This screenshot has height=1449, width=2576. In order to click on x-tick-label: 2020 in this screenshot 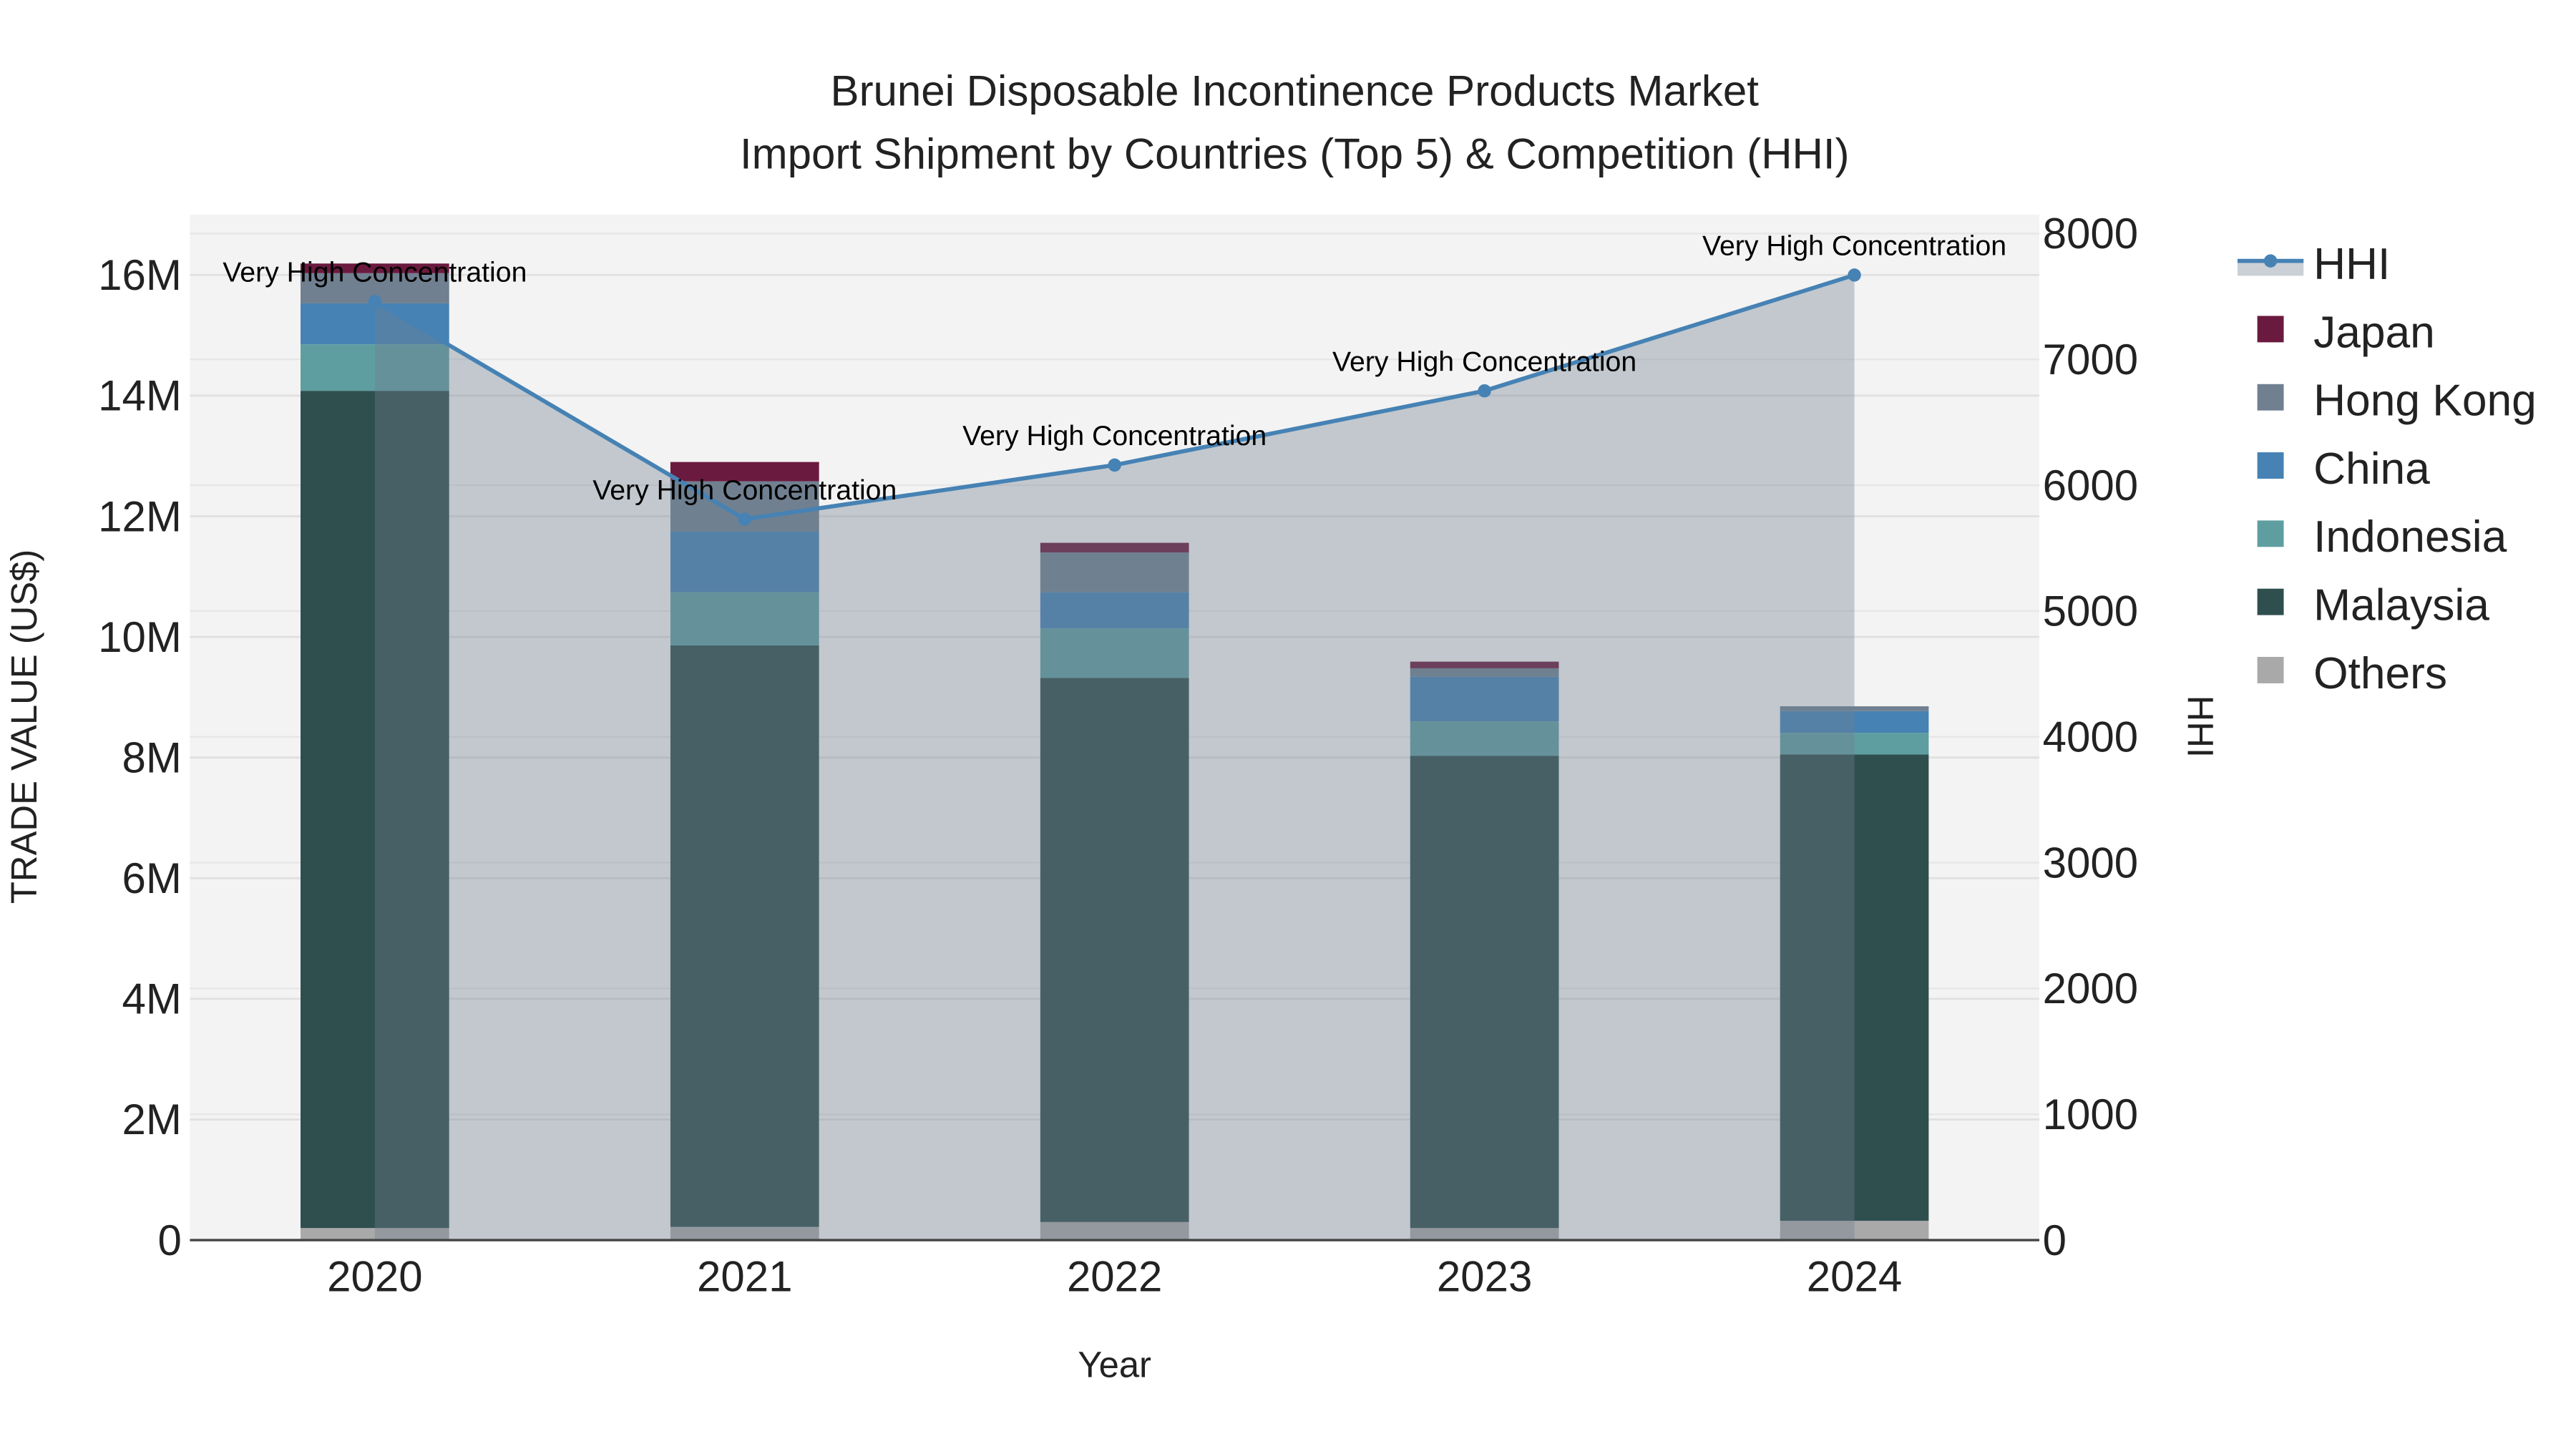, I will do `click(374, 1277)`.